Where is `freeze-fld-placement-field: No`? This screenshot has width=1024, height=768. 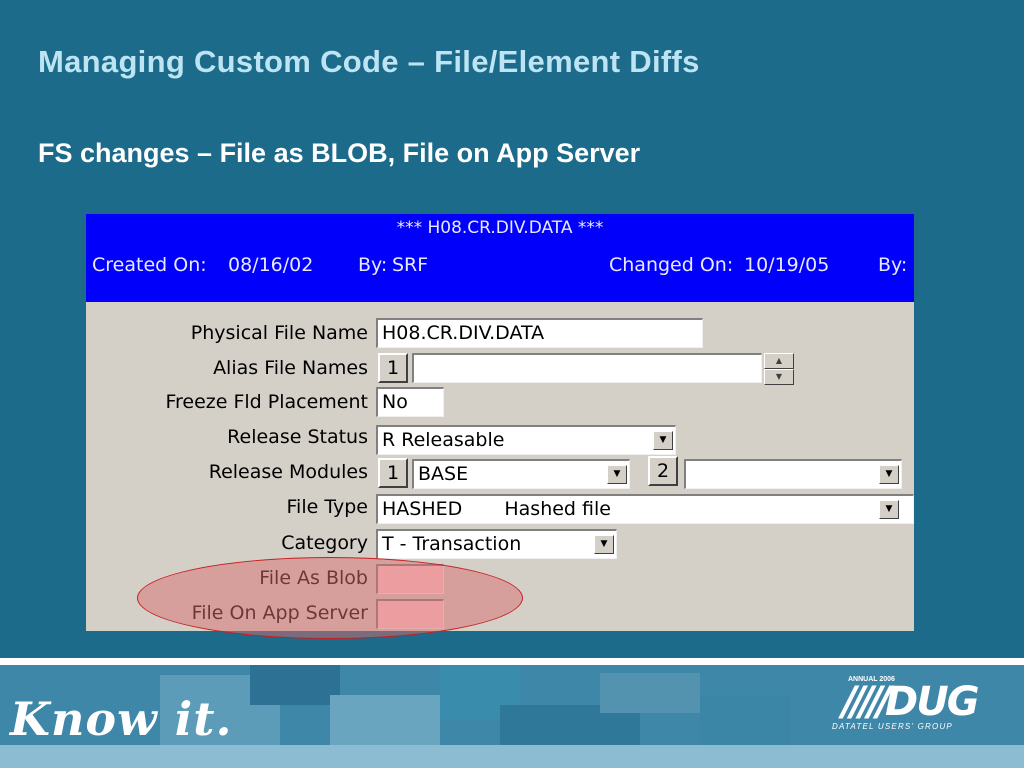
freeze-fld-placement-field: No is located at coordinates (410, 402).